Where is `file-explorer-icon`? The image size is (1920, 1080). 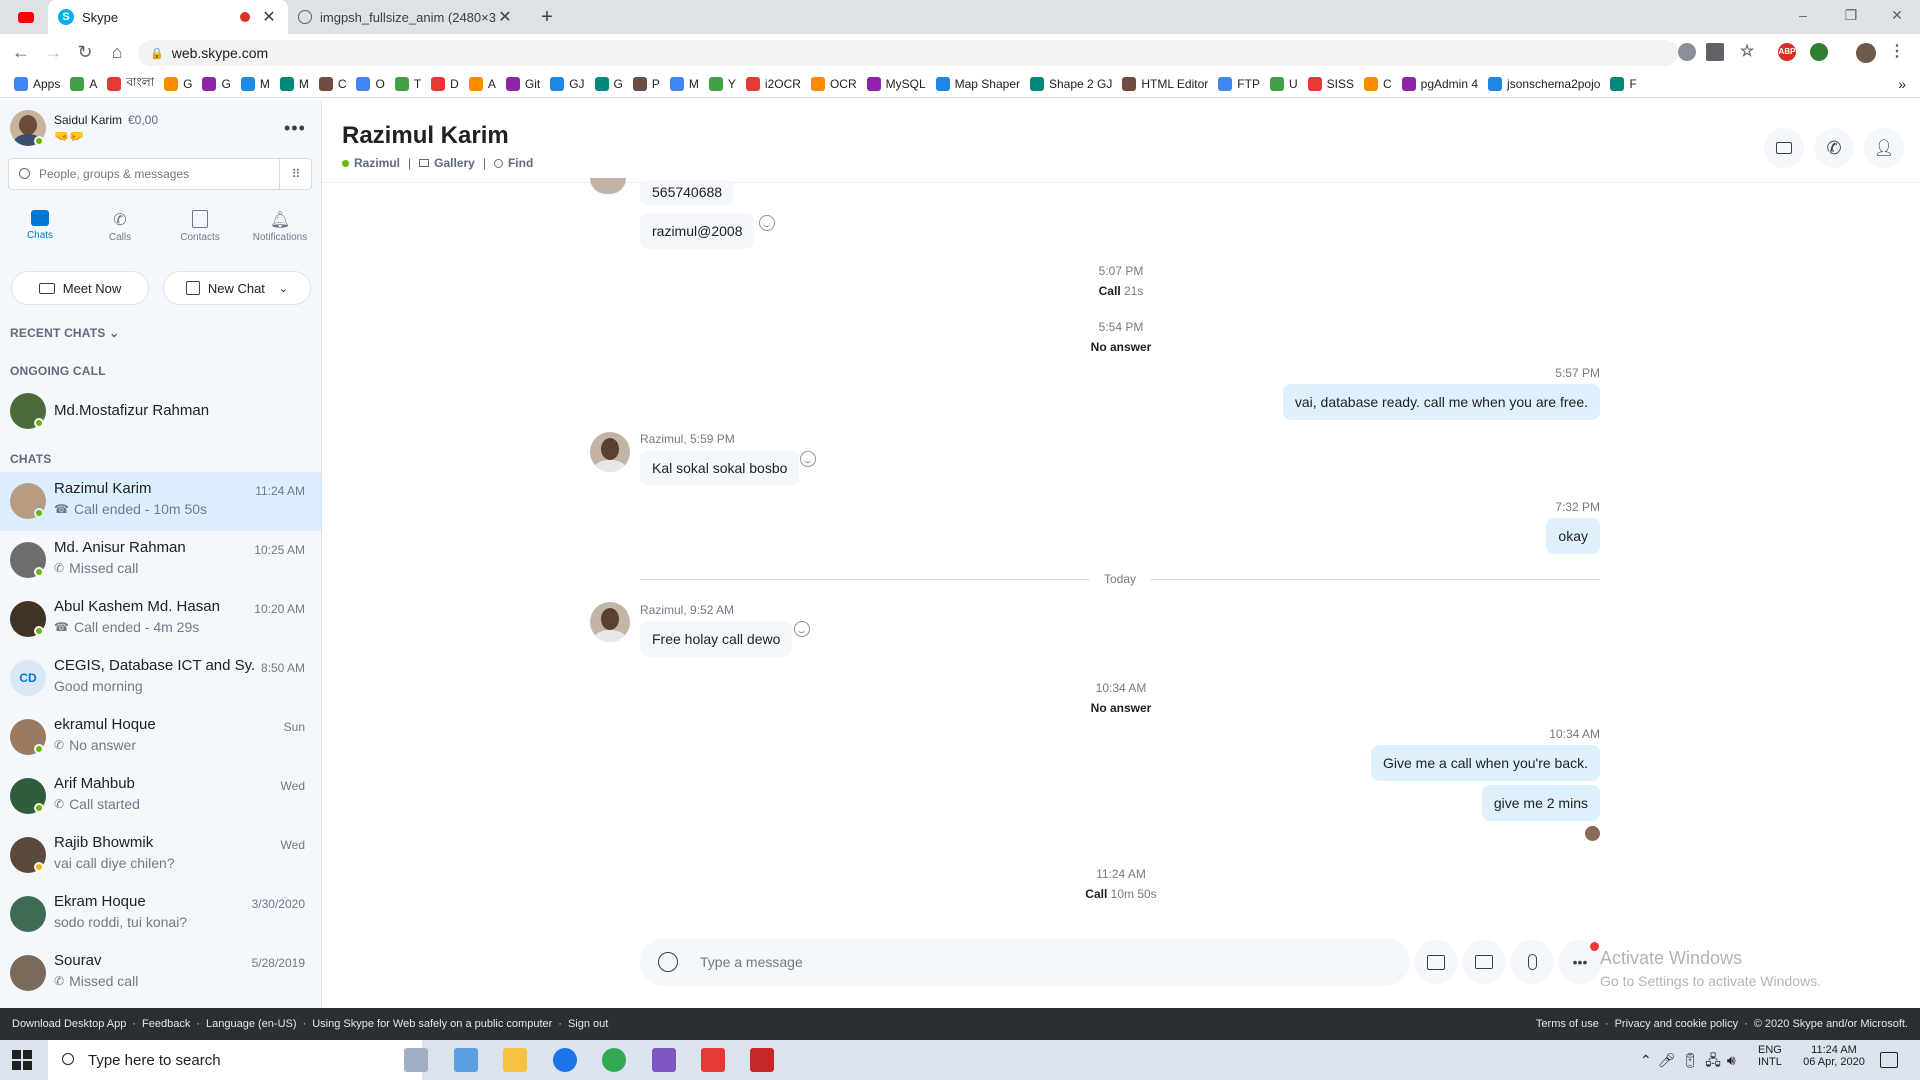 file-explorer-icon is located at coordinates (515, 1060).